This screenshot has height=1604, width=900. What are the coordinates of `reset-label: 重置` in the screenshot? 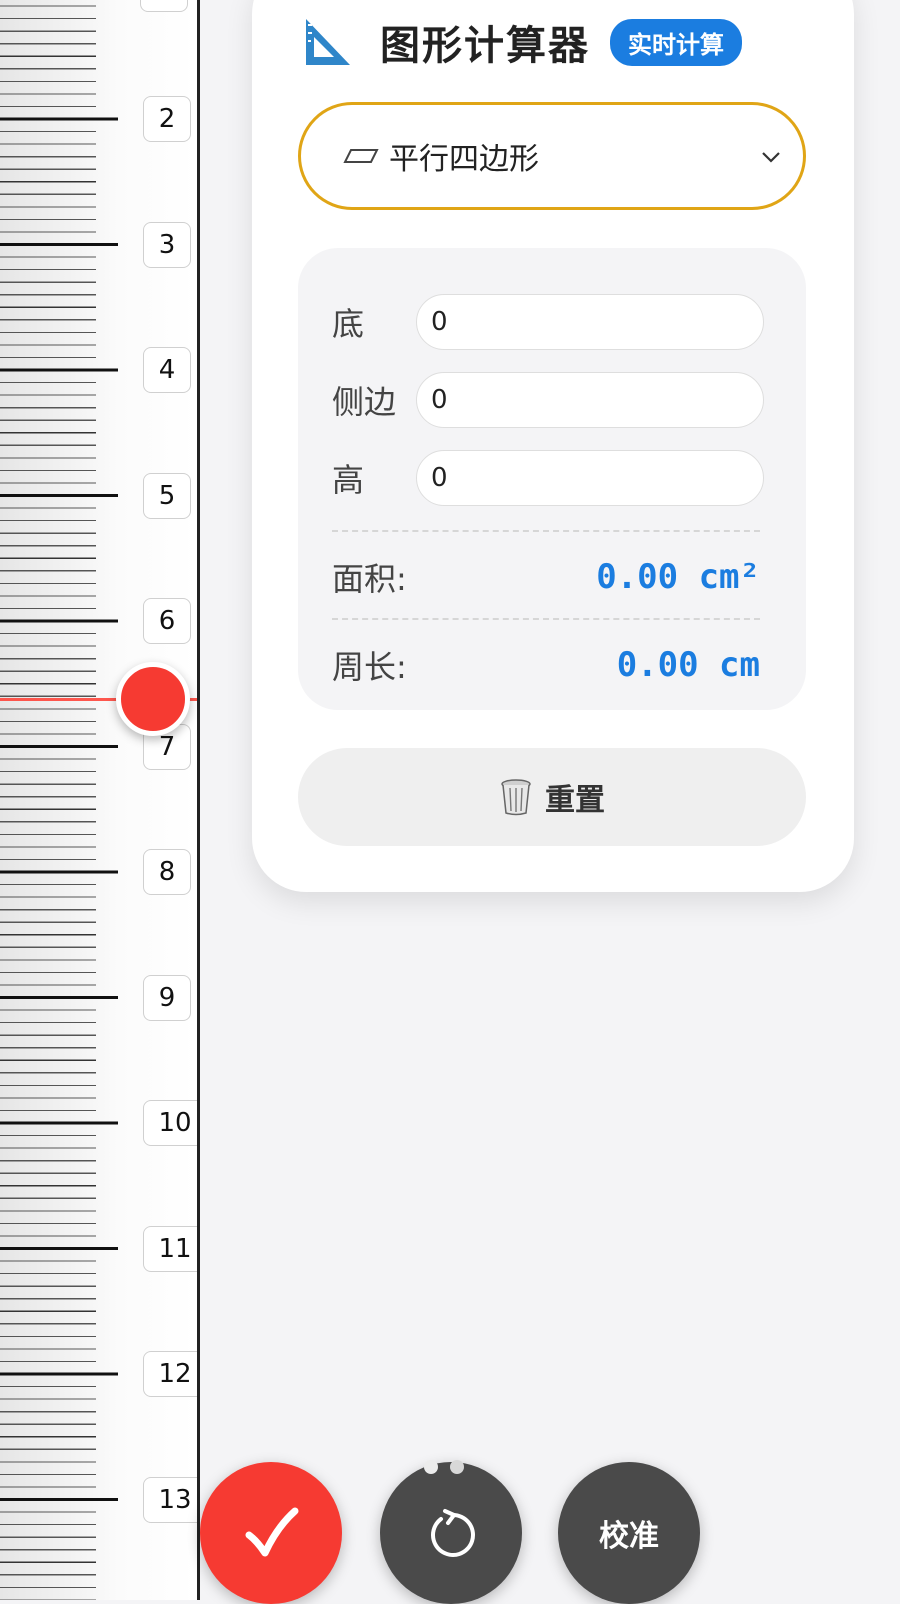 It's located at (575, 800).